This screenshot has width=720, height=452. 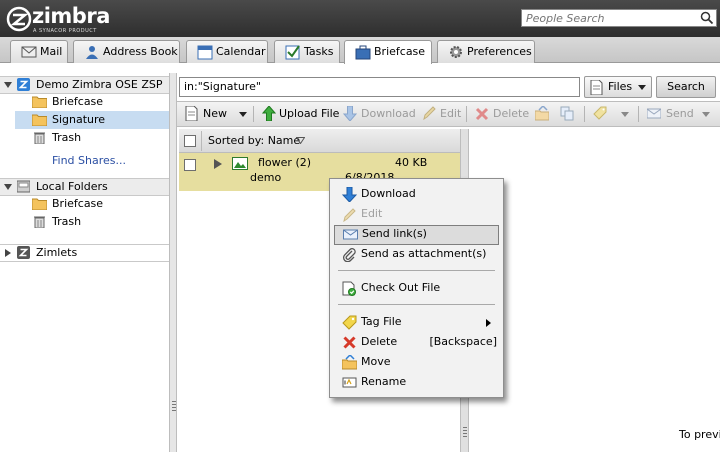 What do you see at coordinates (618, 87) in the screenshot?
I see `search-scope-dropdown: Files` at bounding box center [618, 87].